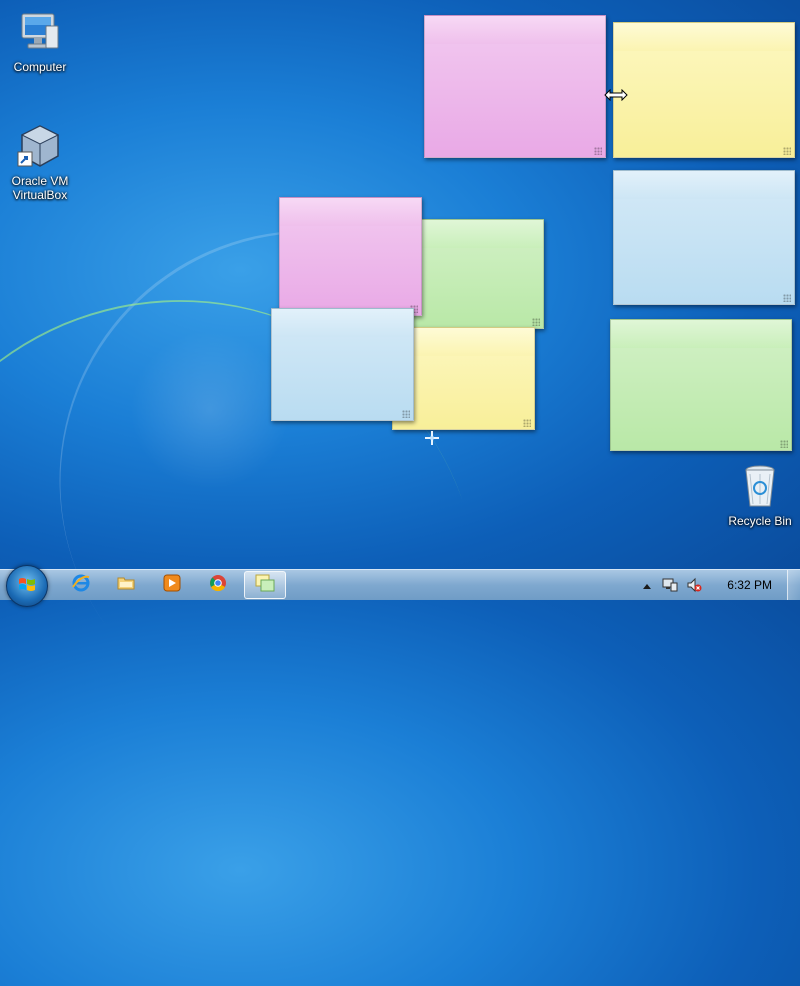 The width and height of the screenshot is (800, 986). What do you see at coordinates (400, 586) in the screenshot?
I see `taskbar: 6:32 PM` at bounding box center [400, 586].